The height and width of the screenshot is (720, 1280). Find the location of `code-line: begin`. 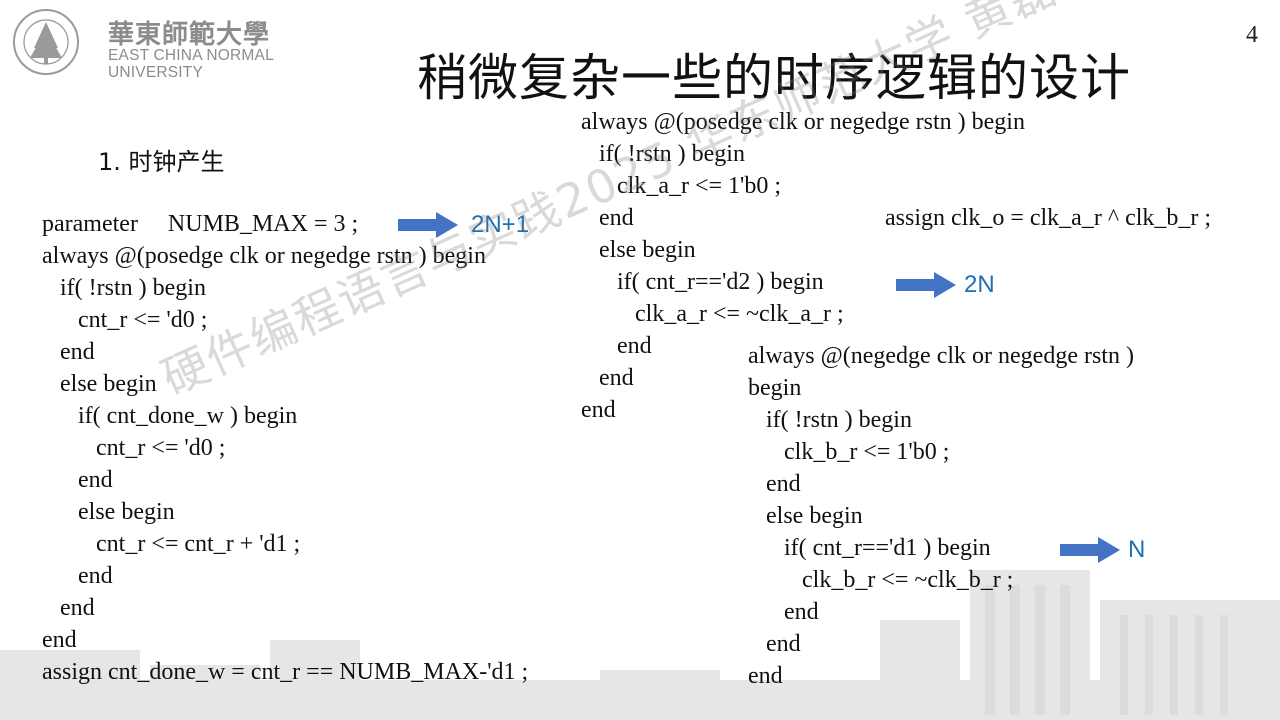

code-line: begin is located at coordinates (775, 388).